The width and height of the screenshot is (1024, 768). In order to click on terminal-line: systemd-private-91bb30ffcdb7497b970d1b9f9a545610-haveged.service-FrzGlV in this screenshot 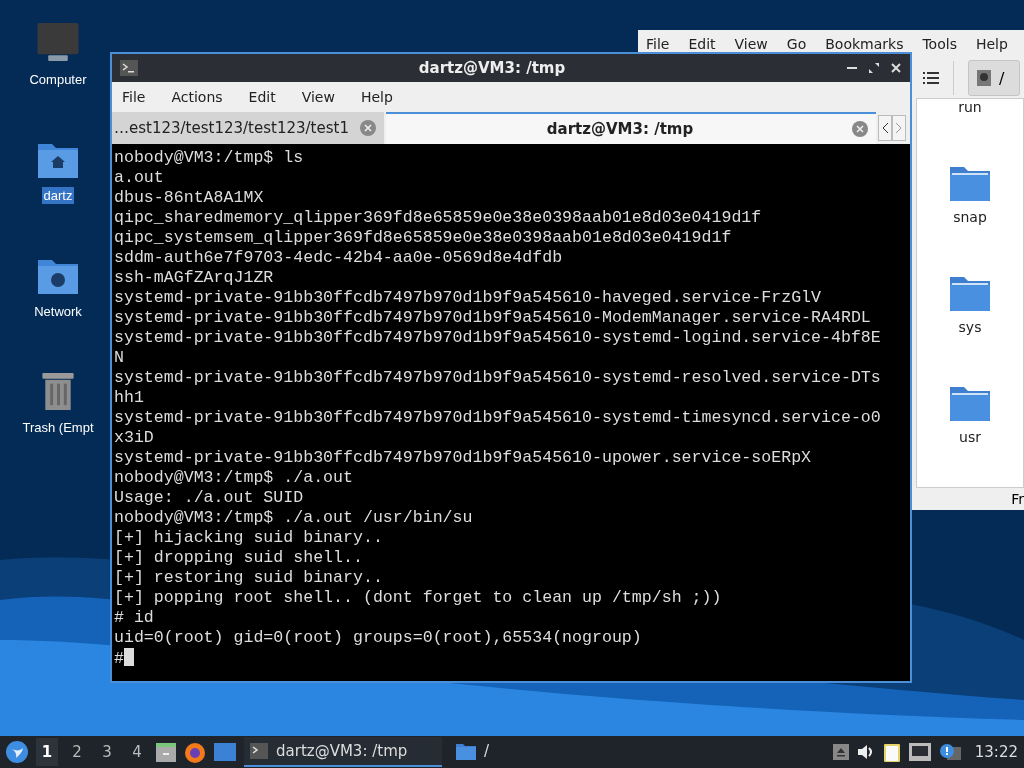, I will do `click(467, 297)`.